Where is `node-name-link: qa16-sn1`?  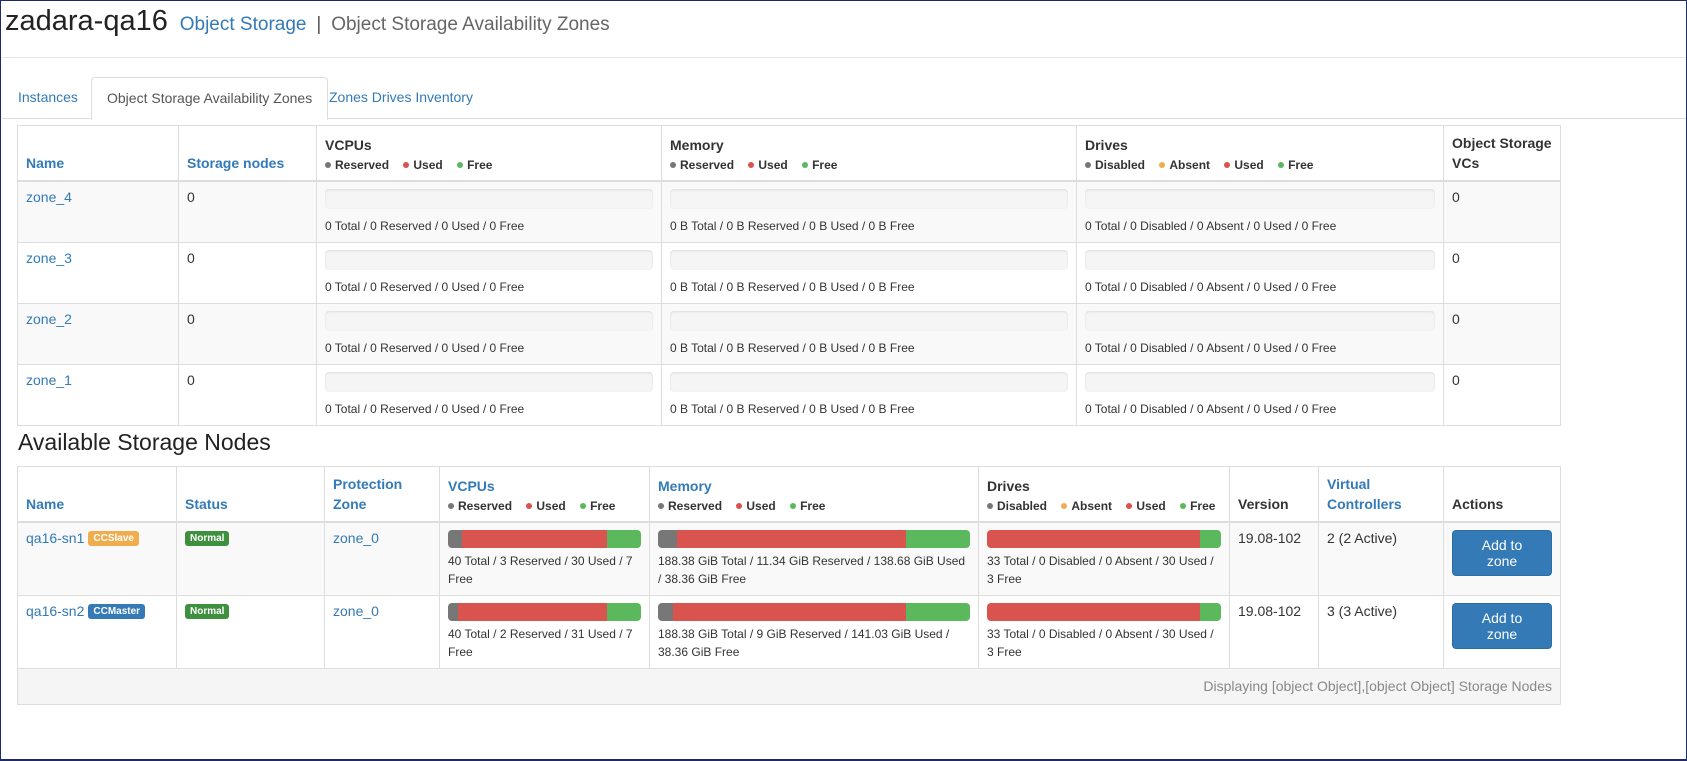 node-name-link: qa16-sn1 is located at coordinates (55, 538).